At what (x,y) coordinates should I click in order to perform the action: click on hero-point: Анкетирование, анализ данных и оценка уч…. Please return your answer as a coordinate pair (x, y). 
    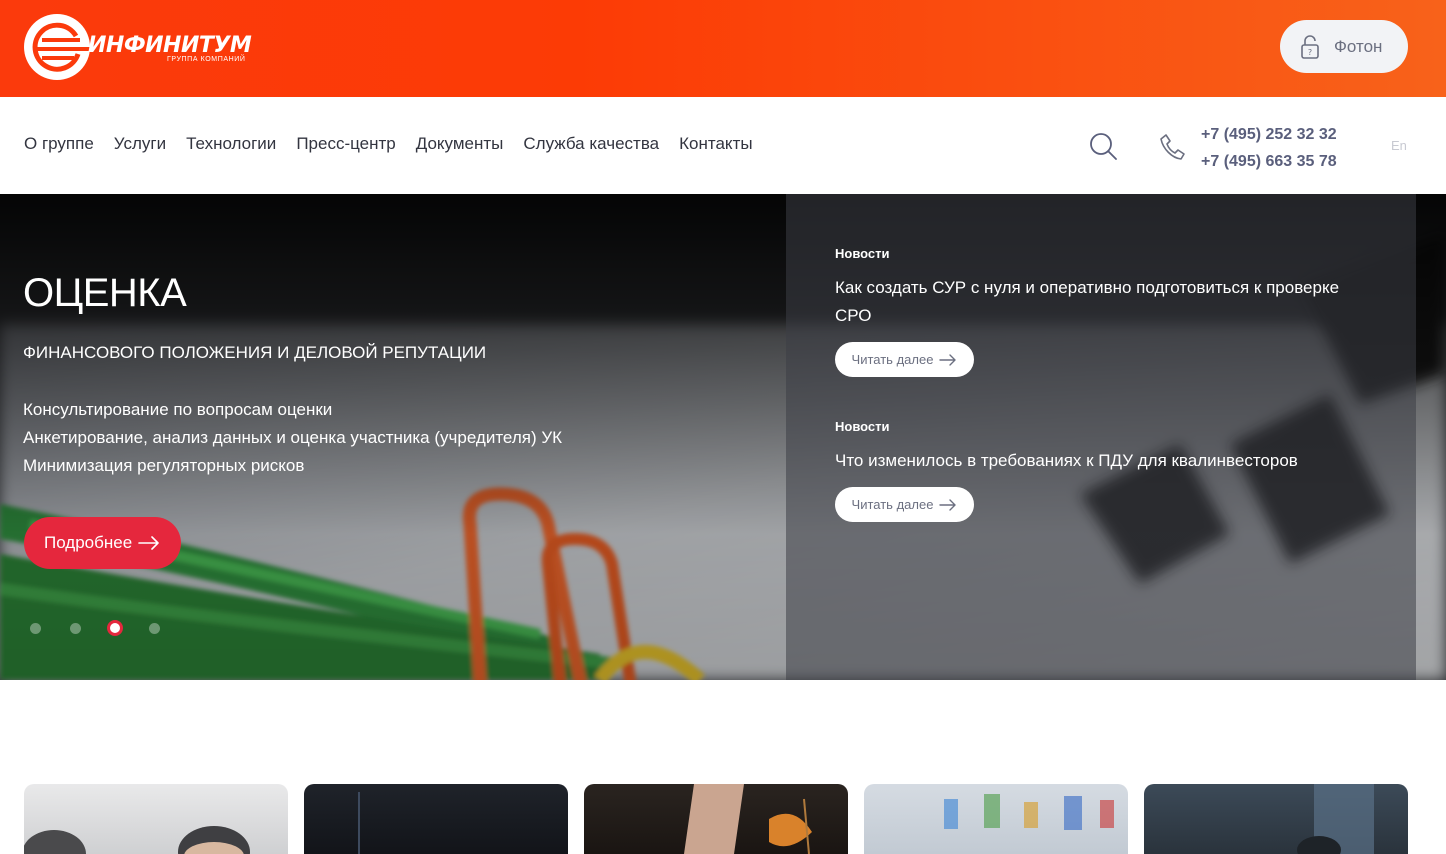
    Looking at the image, I should click on (293, 437).